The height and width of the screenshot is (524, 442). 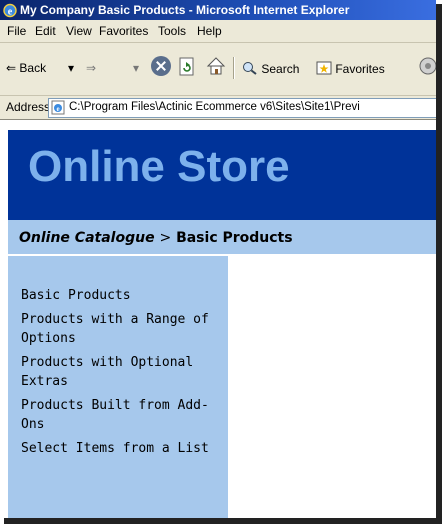 What do you see at coordinates (28, 107) in the screenshot?
I see `address-label: Address` at bounding box center [28, 107].